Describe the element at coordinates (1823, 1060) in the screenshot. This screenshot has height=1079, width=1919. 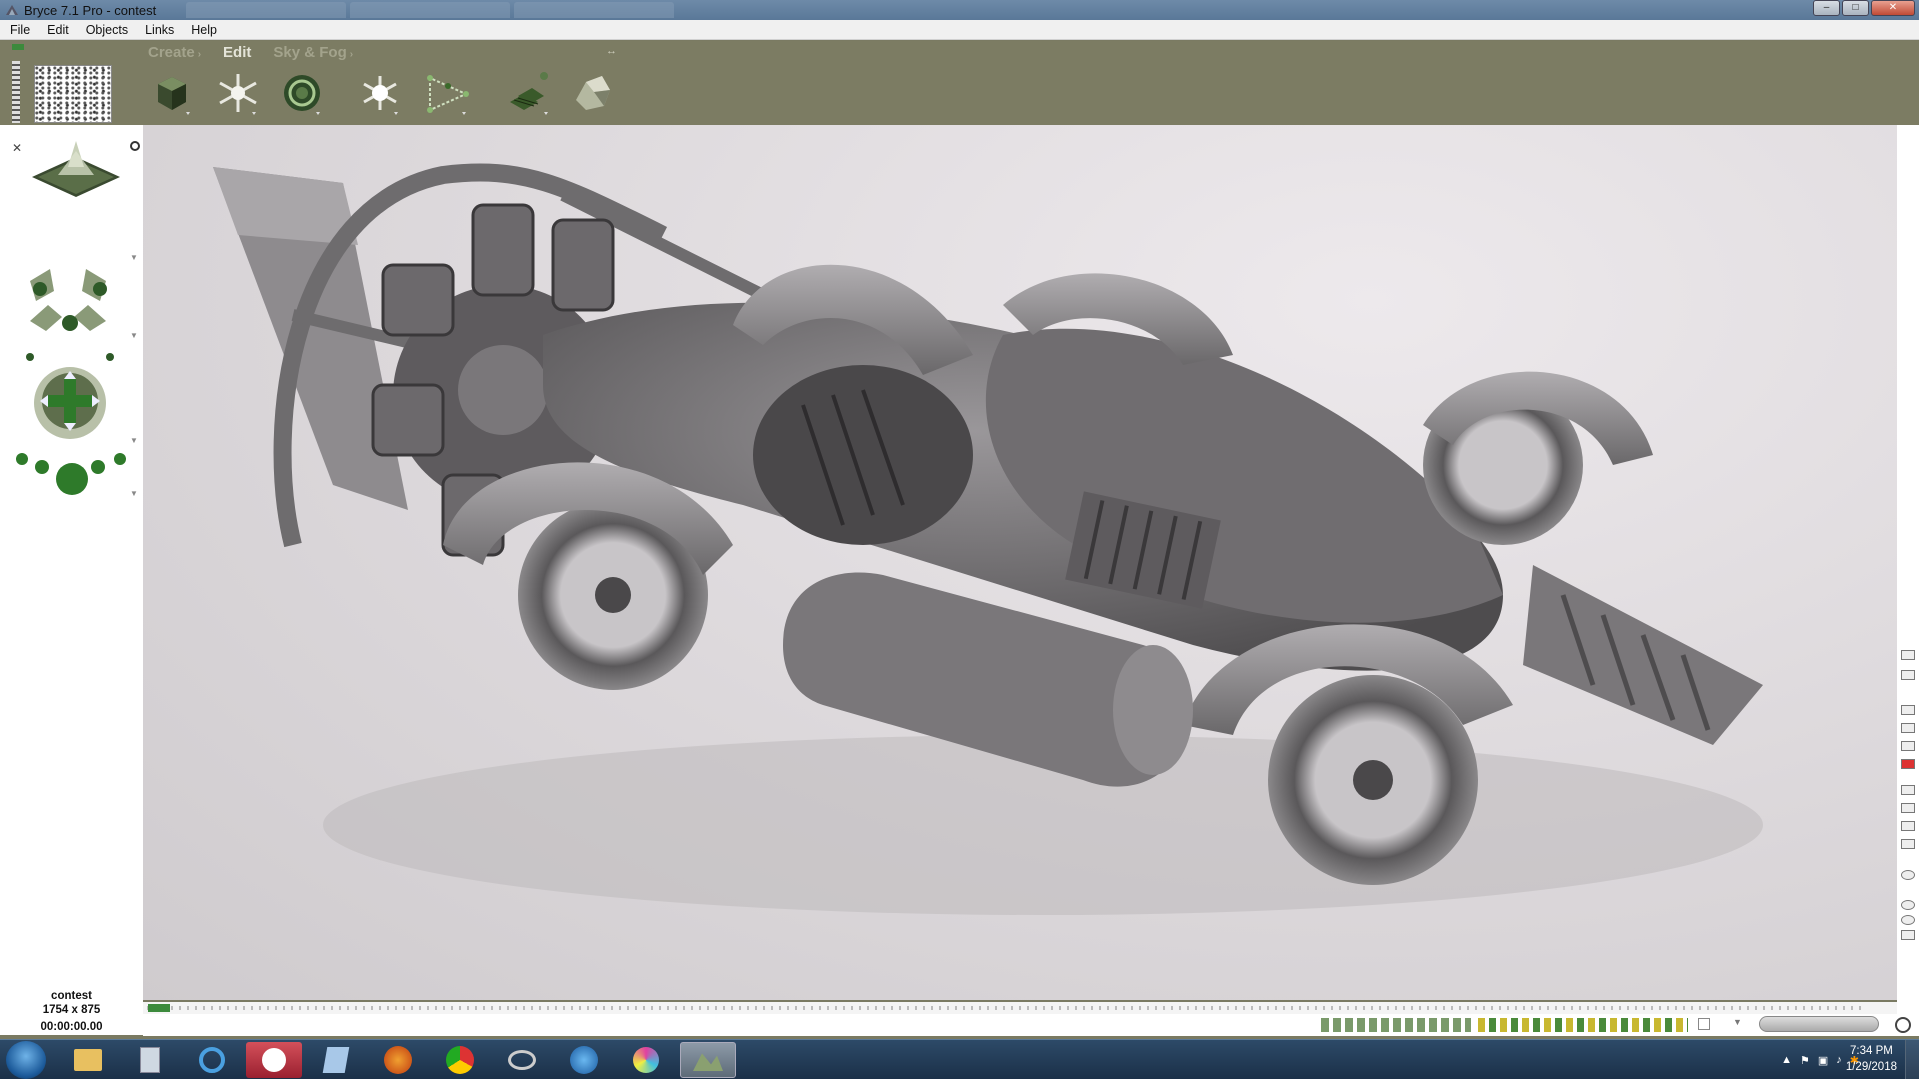
I see `network-icon: ▣` at that location.